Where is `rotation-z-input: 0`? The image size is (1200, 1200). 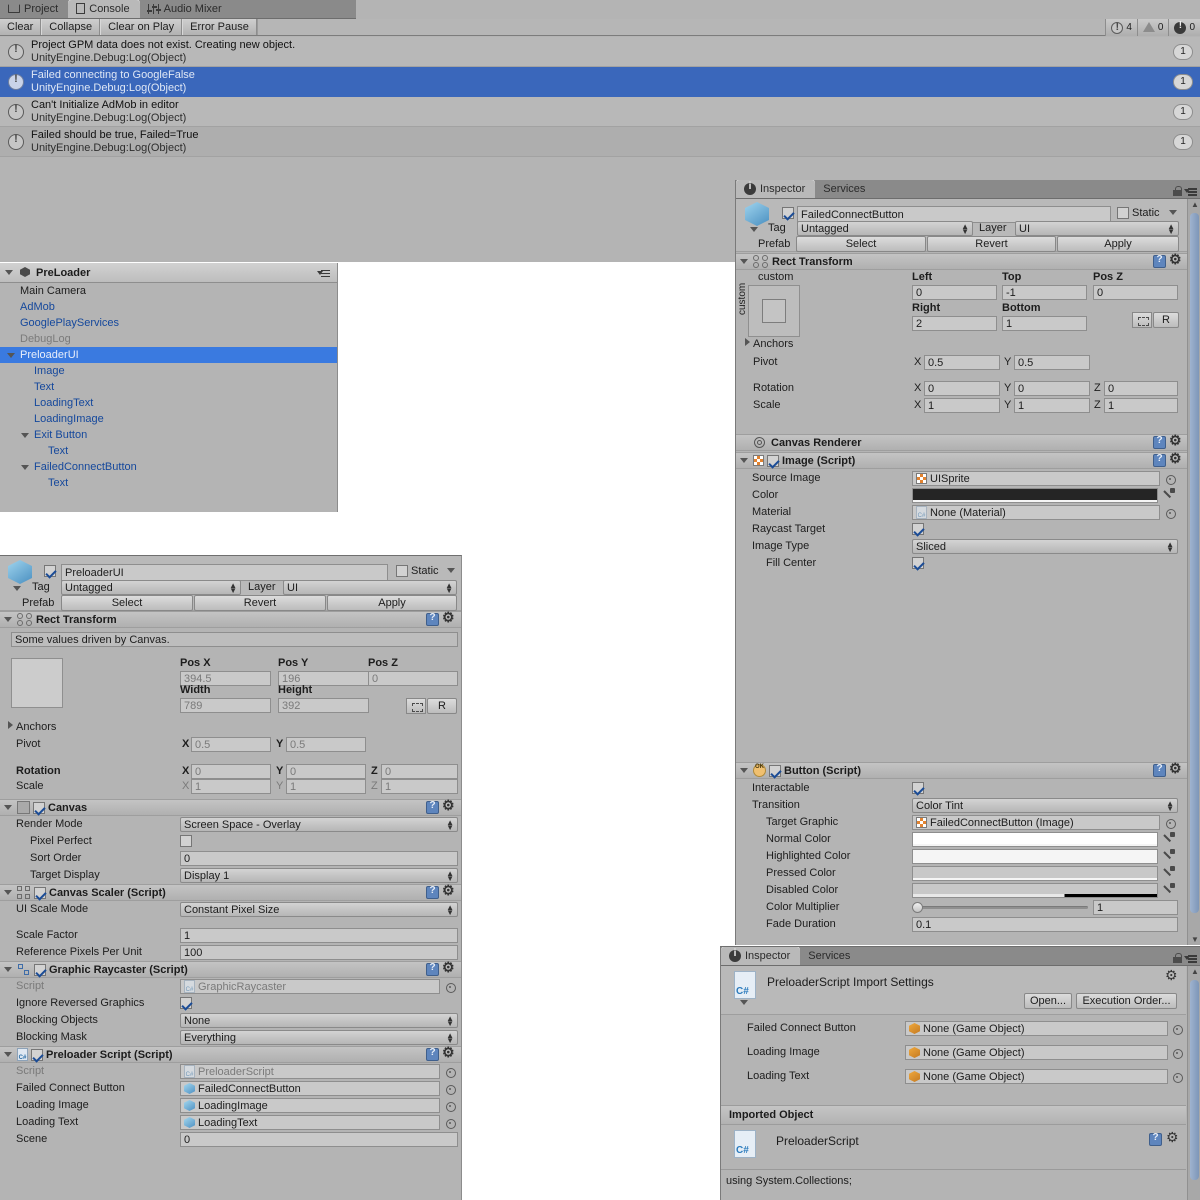
rotation-z-input: 0 is located at coordinates (1141, 388).